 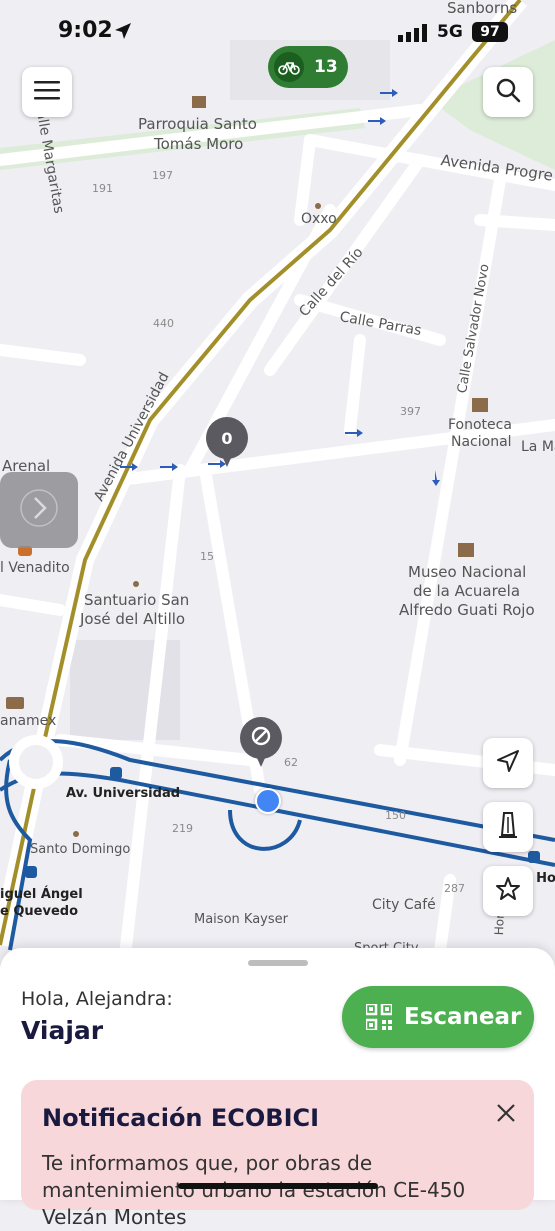 What do you see at coordinates (481, 442) in the screenshot?
I see `map-label-fonoteca-2: Nacional` at bounding box center [481, 442].